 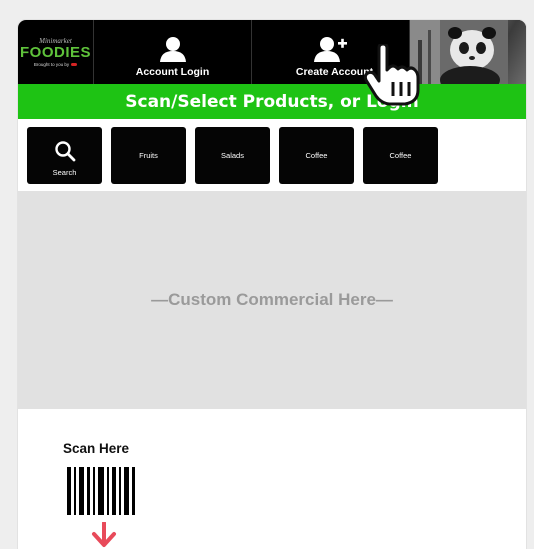 I want to click on person-add-icon, so click(x=330, y=49).